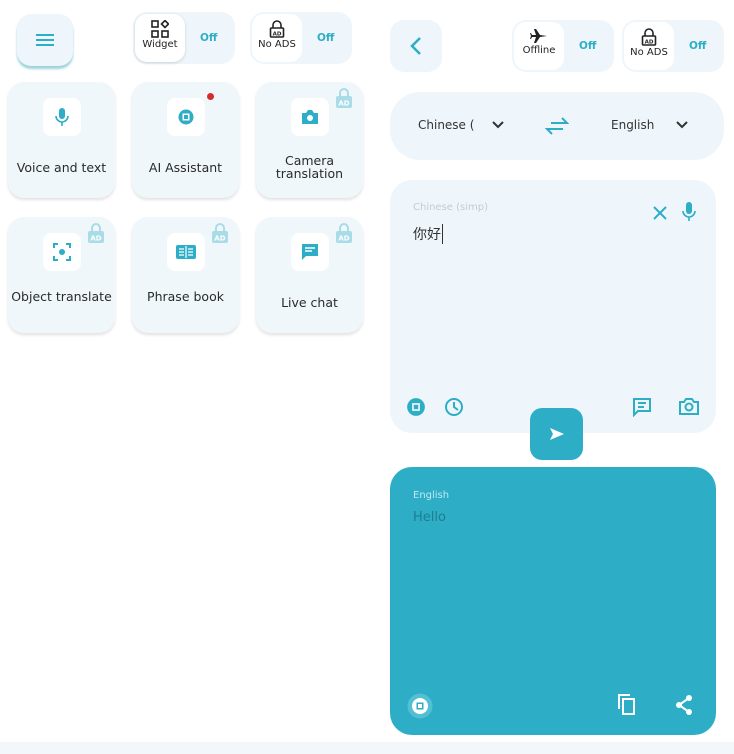 The image size is (734, 754). Describe the element at coordinates (588, 46) in the screenshot. I see `offline-state: Off` at that location.